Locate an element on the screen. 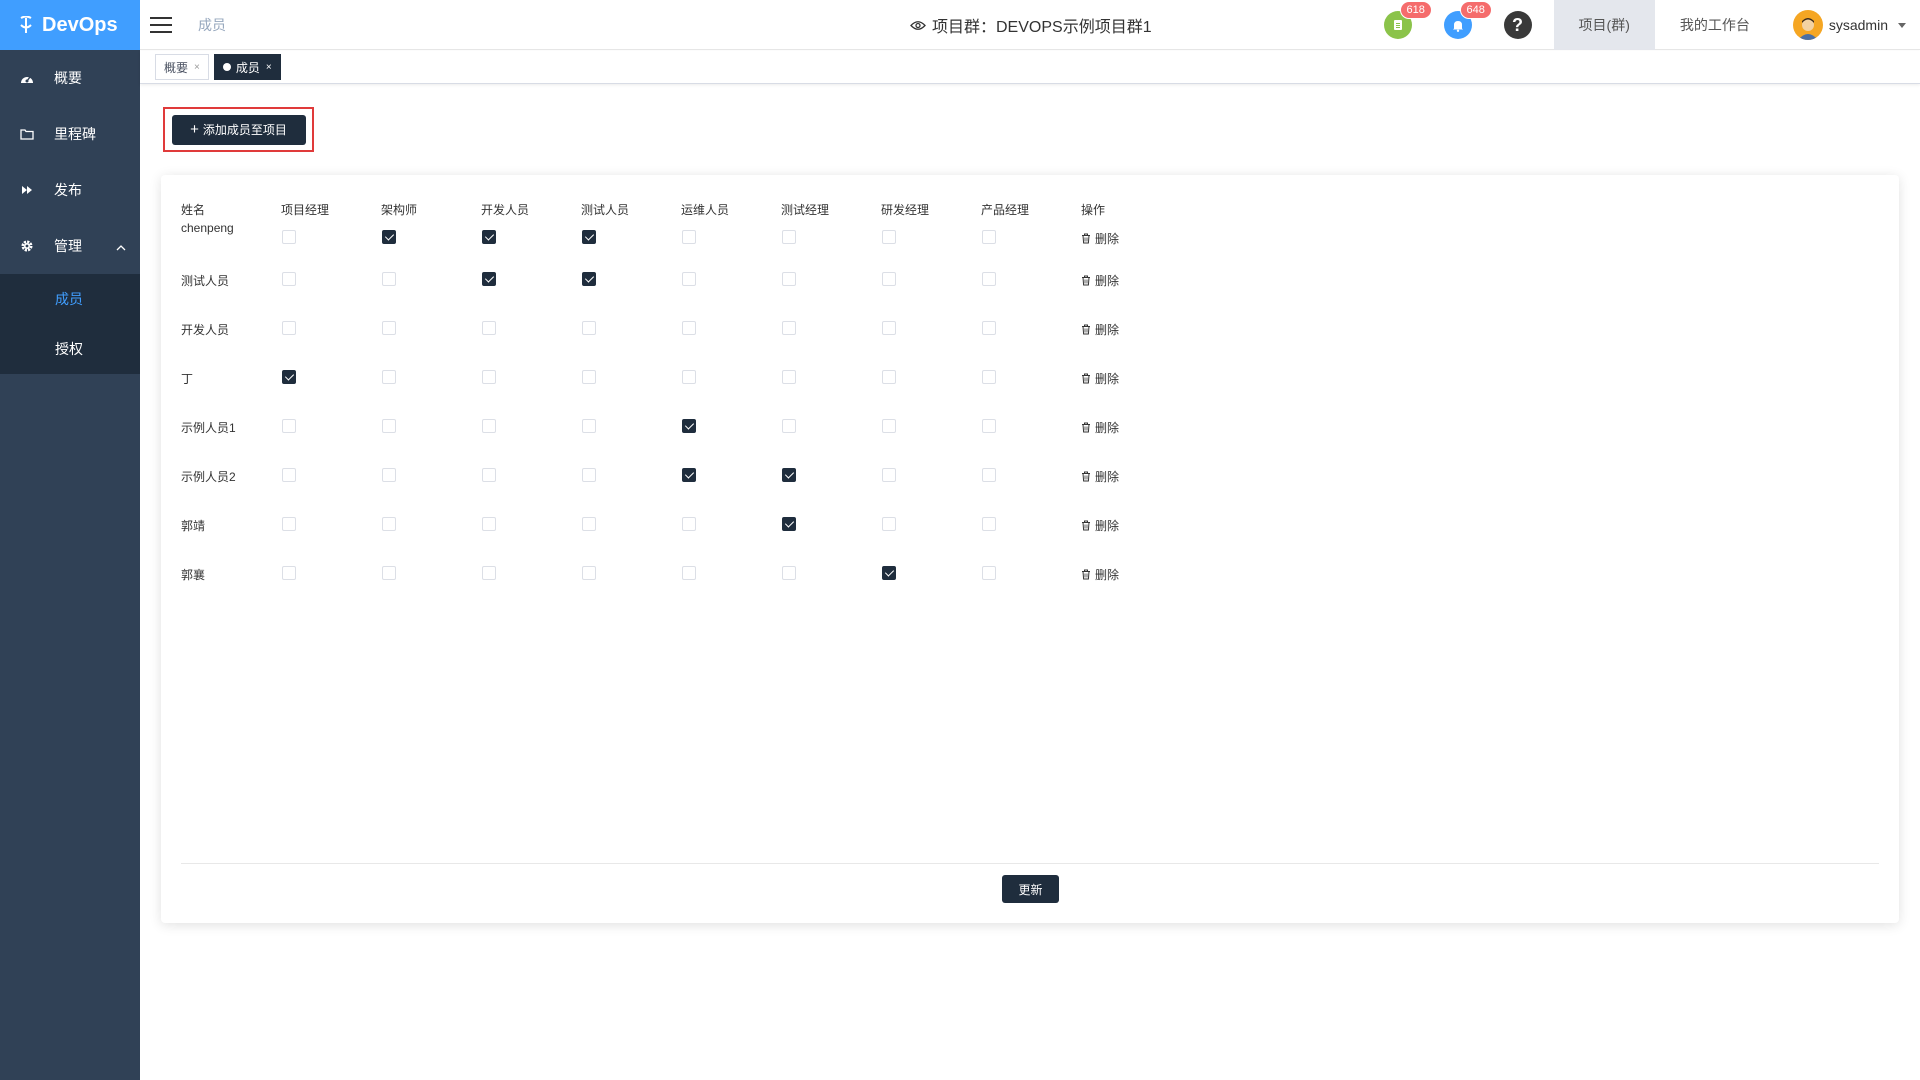  tab-project-group: 项目(群) is located at coordinates (1604, 25).